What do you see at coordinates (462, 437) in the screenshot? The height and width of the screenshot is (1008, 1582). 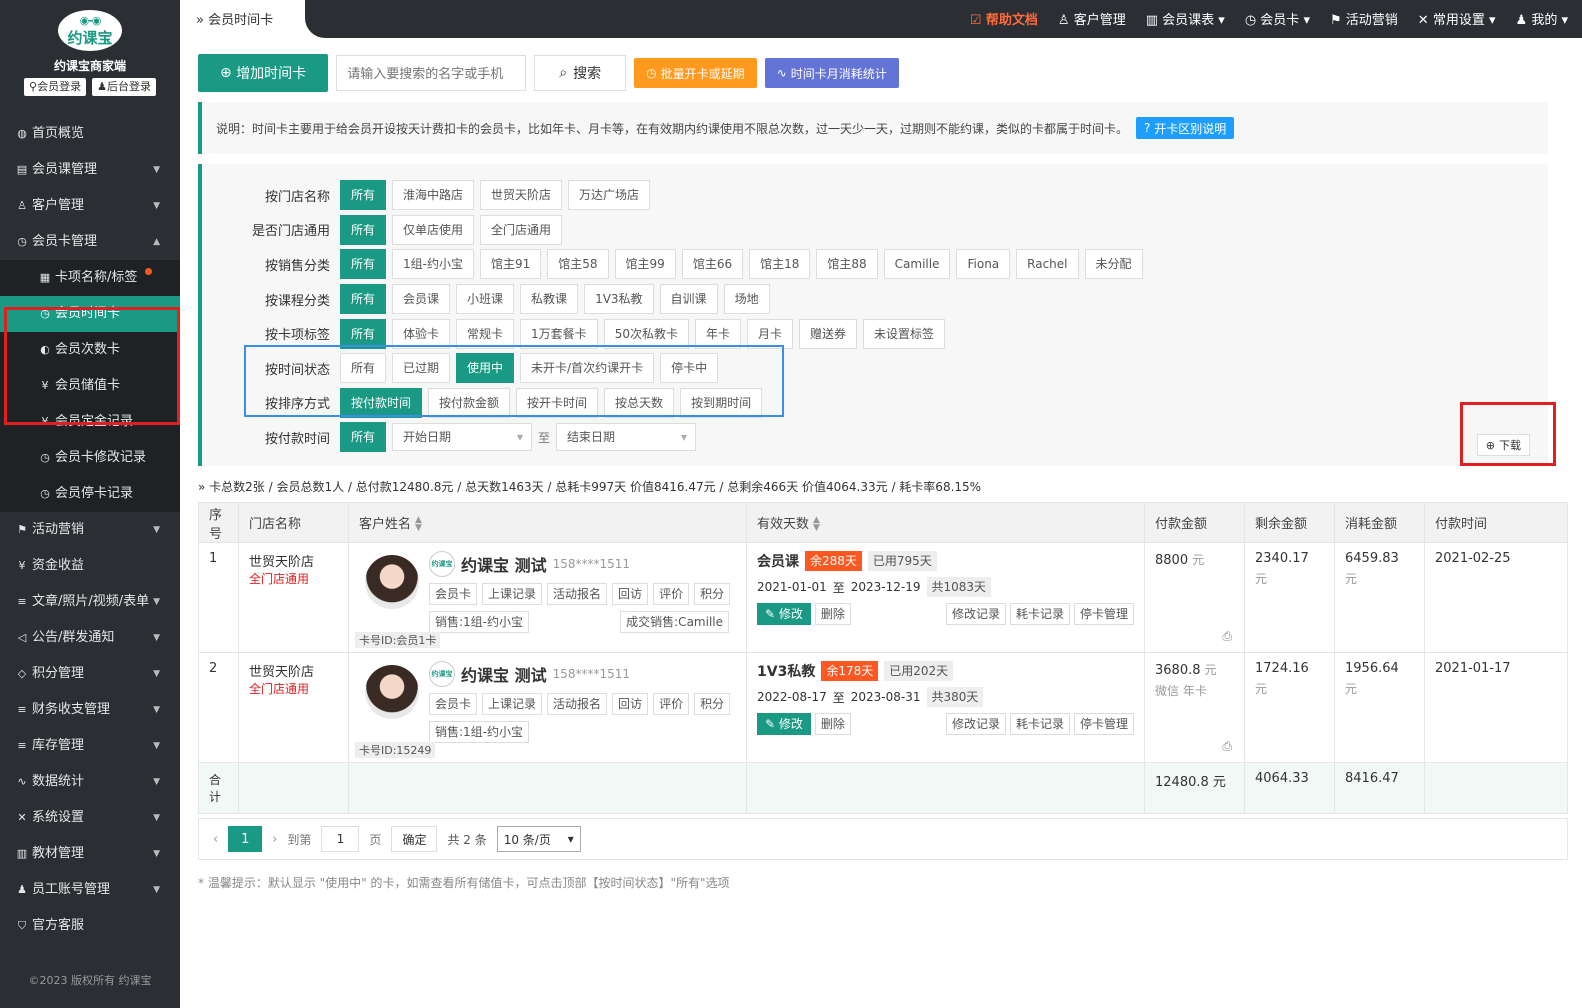 I see `start-date-select: 开始日期` at bounding box center [462, 437].